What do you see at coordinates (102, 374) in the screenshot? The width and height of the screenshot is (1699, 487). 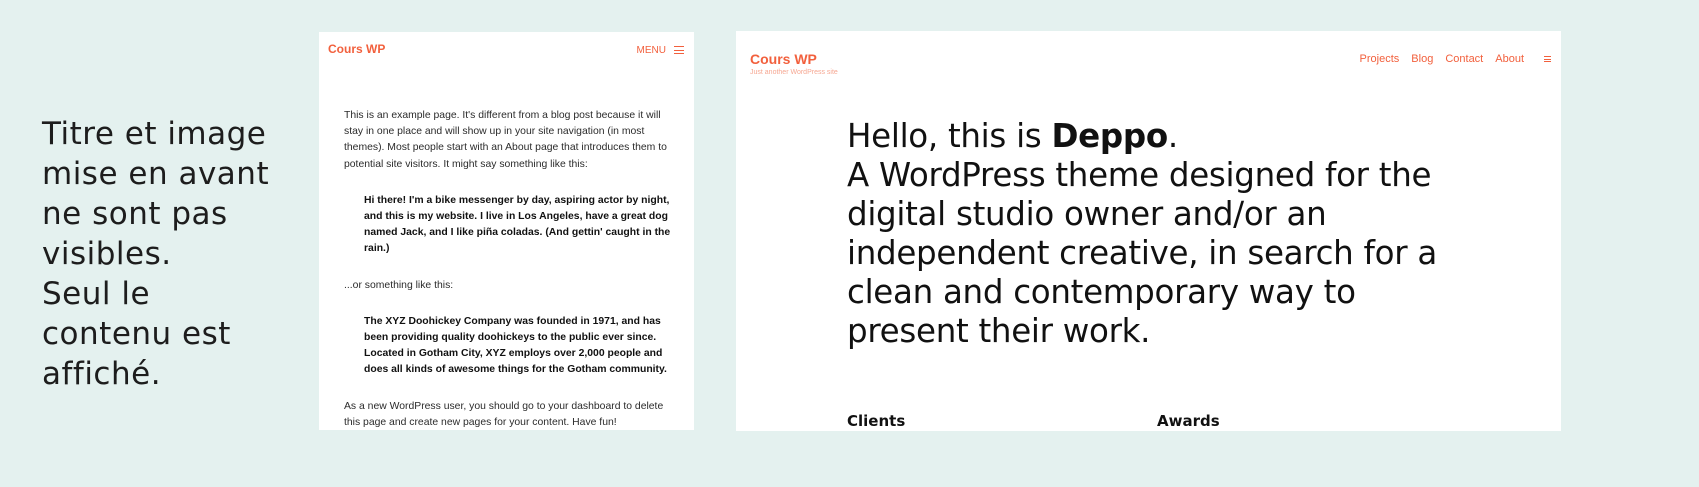 I see `caption-line: affiché.` at bounding box center [102, 374].